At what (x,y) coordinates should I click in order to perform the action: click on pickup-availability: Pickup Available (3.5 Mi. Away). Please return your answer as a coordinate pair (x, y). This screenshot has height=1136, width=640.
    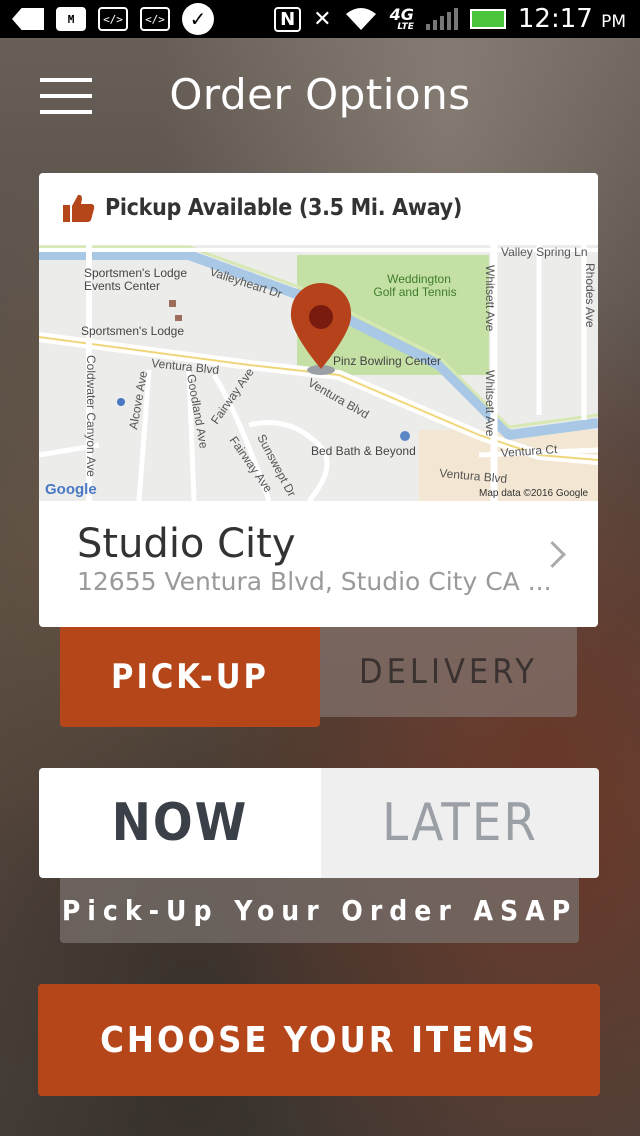
    Looking at the image, I should click on (262, 208).